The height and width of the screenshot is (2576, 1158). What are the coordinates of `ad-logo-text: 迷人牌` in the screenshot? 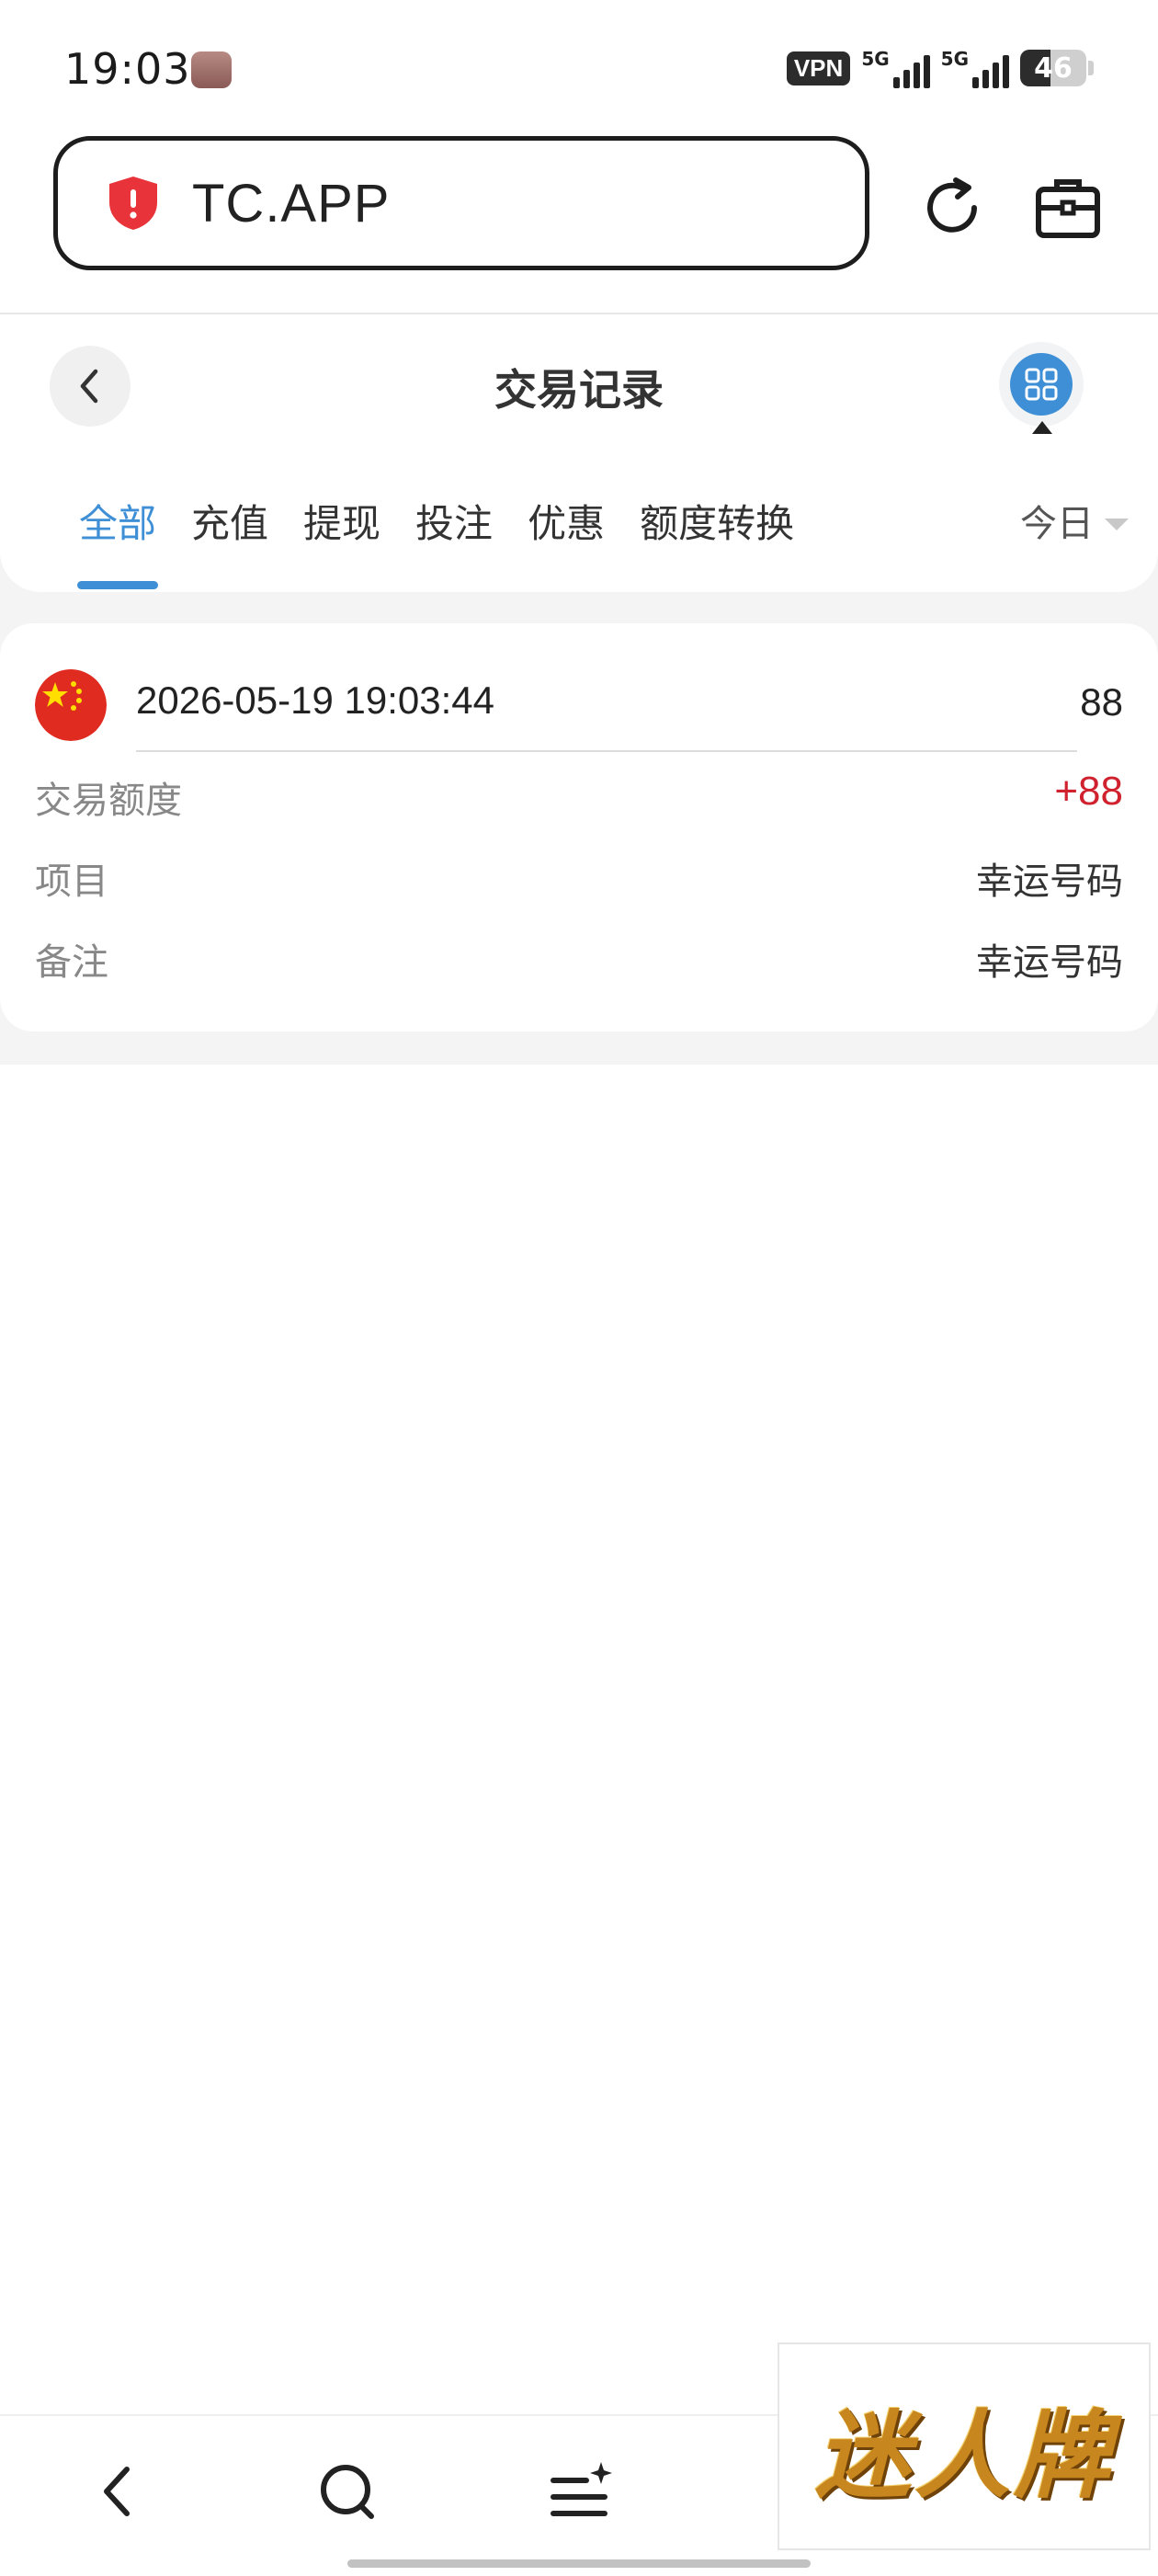 It's located at (963, 2455).